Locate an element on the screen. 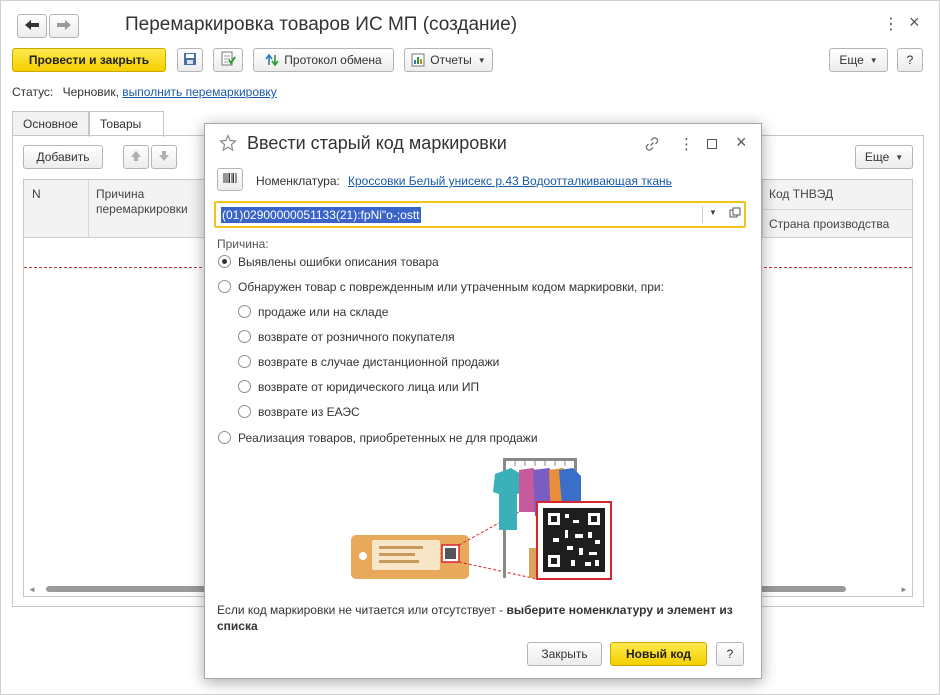 This screenshot has width=940, height=695. subreason-label-legal-entity-return: возврате от юридического лица или ИП is located at coordinates (368, 387).